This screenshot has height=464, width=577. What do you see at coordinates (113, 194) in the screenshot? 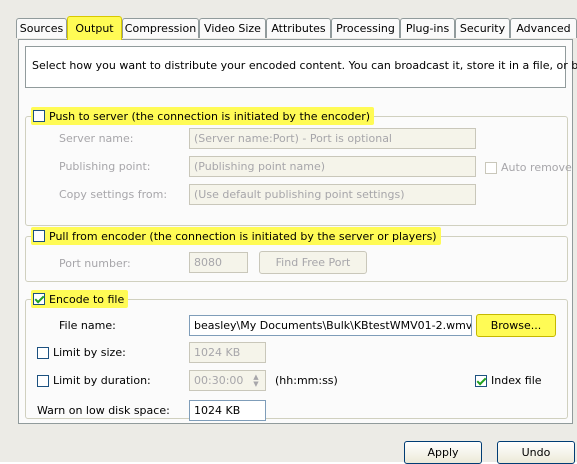
I see `copy-settings-label: Copy settings from:` at bounding box center [113, 194].